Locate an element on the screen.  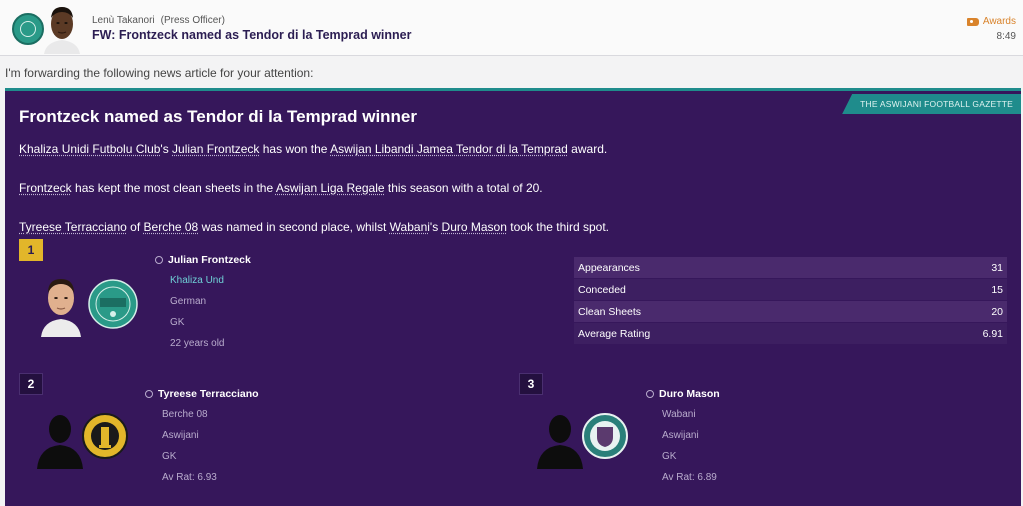
player-club: Khaliza Und is located at coordinates (197, 280).